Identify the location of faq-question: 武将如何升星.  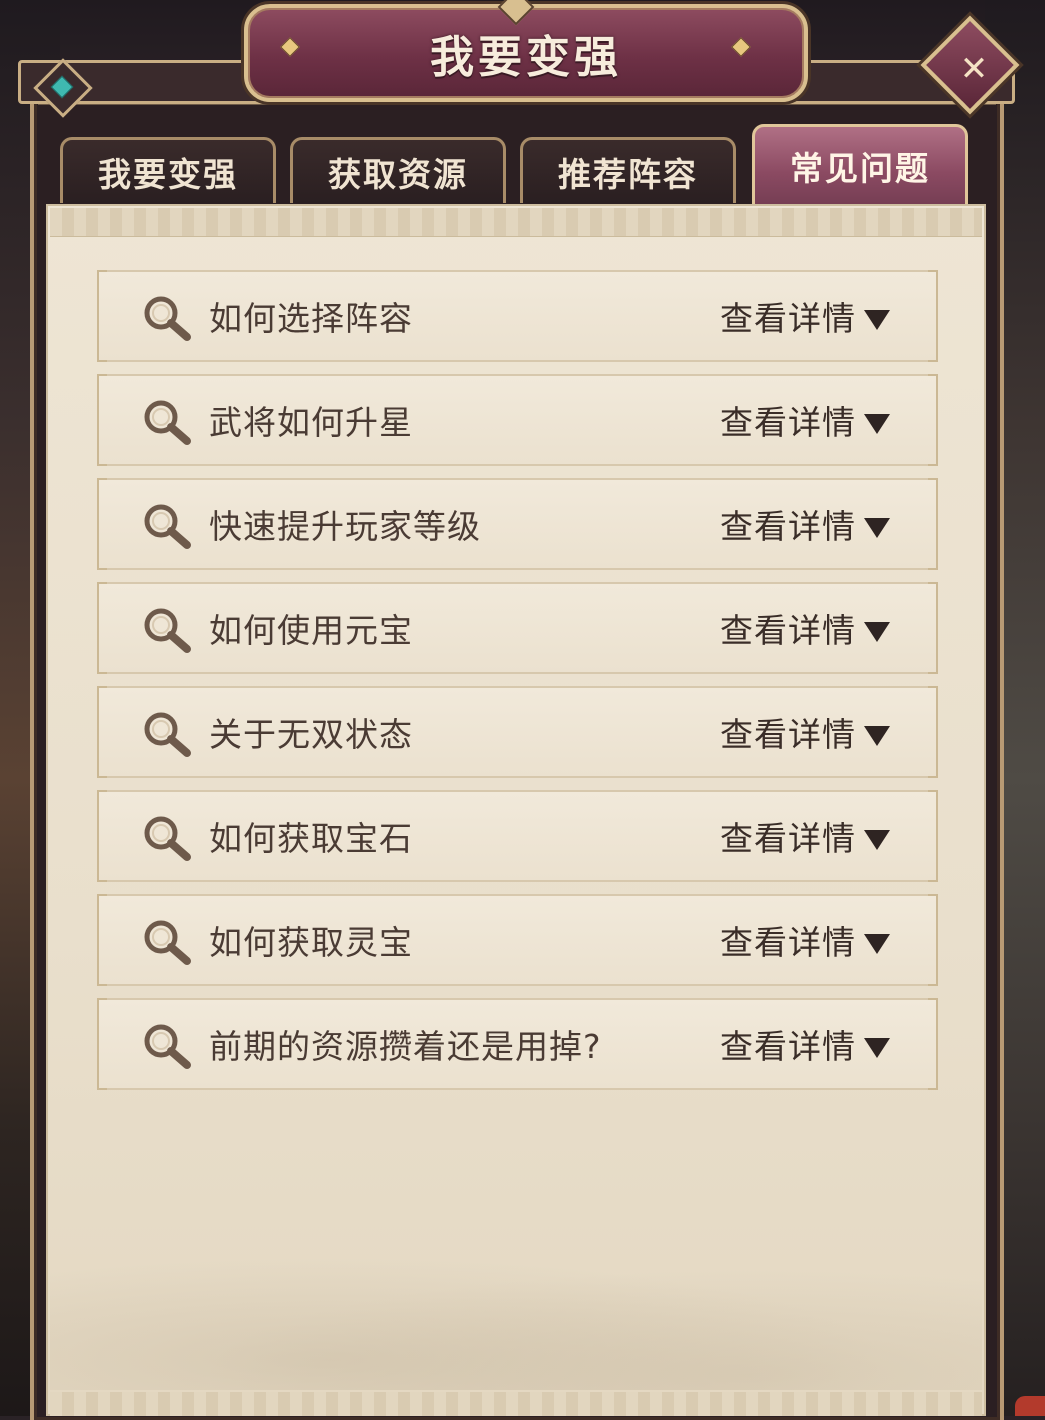
(311, 422).